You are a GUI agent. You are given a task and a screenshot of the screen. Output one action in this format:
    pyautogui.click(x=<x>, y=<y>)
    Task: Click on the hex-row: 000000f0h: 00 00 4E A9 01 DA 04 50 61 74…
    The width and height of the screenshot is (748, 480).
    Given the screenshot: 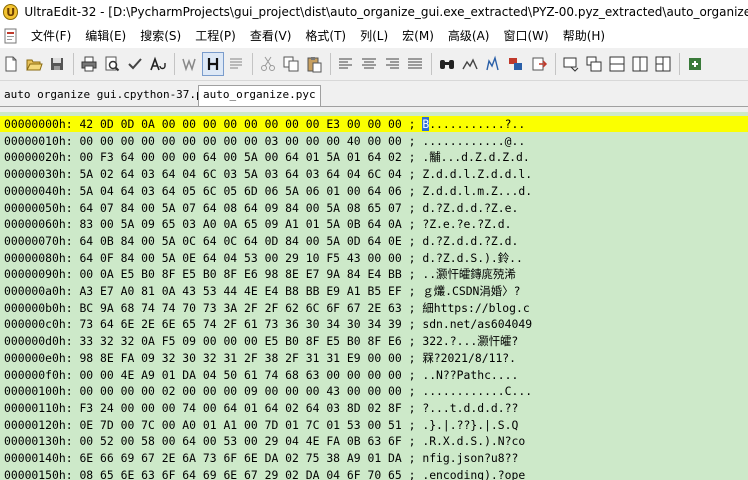 What is the action you would take?
    pyautogui.click(x=261, y=375)
    